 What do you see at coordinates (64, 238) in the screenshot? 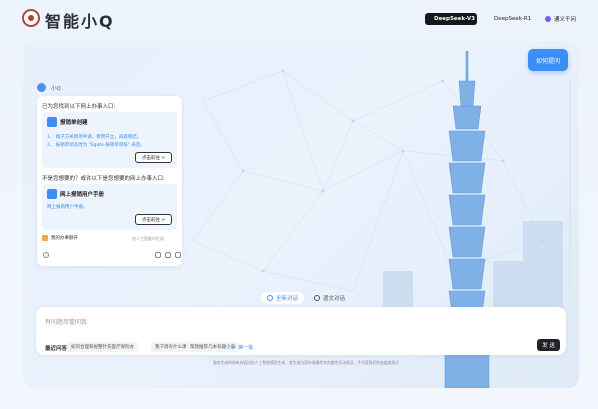
I see `tag-label: 我的办事额开` at bounding box center [64, 238].